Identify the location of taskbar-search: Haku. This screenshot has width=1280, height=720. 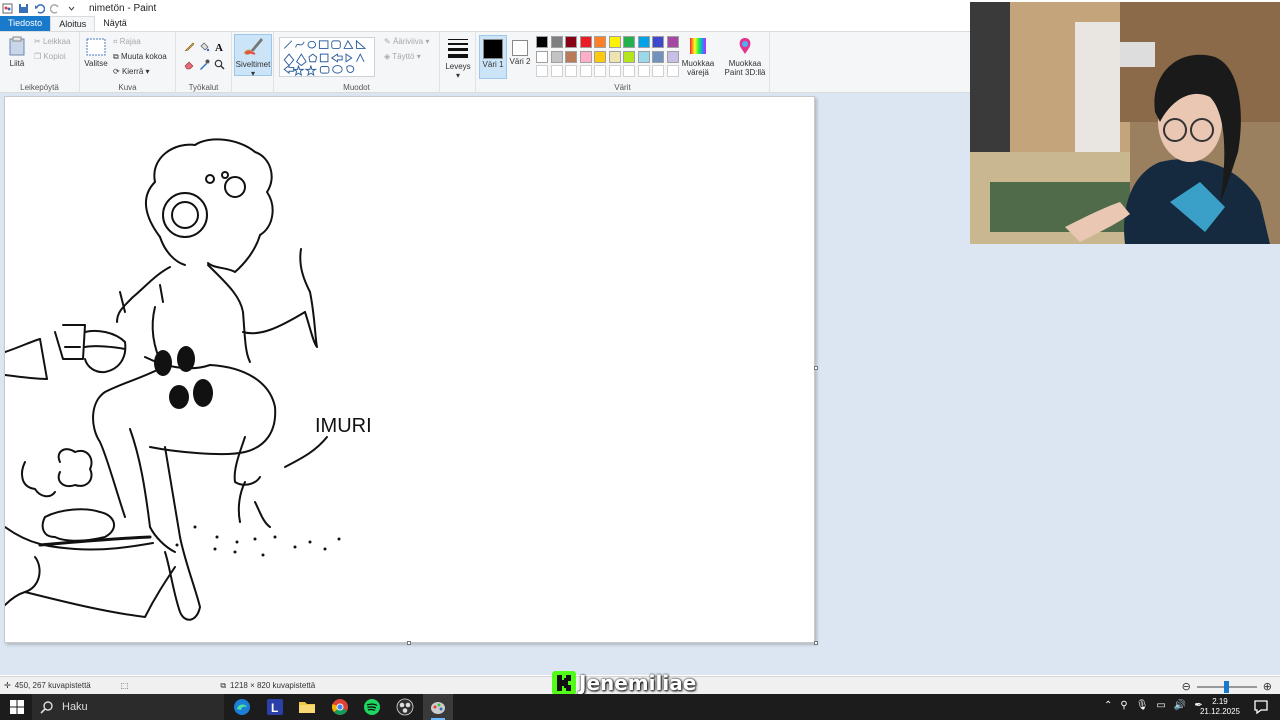
(128, 707).